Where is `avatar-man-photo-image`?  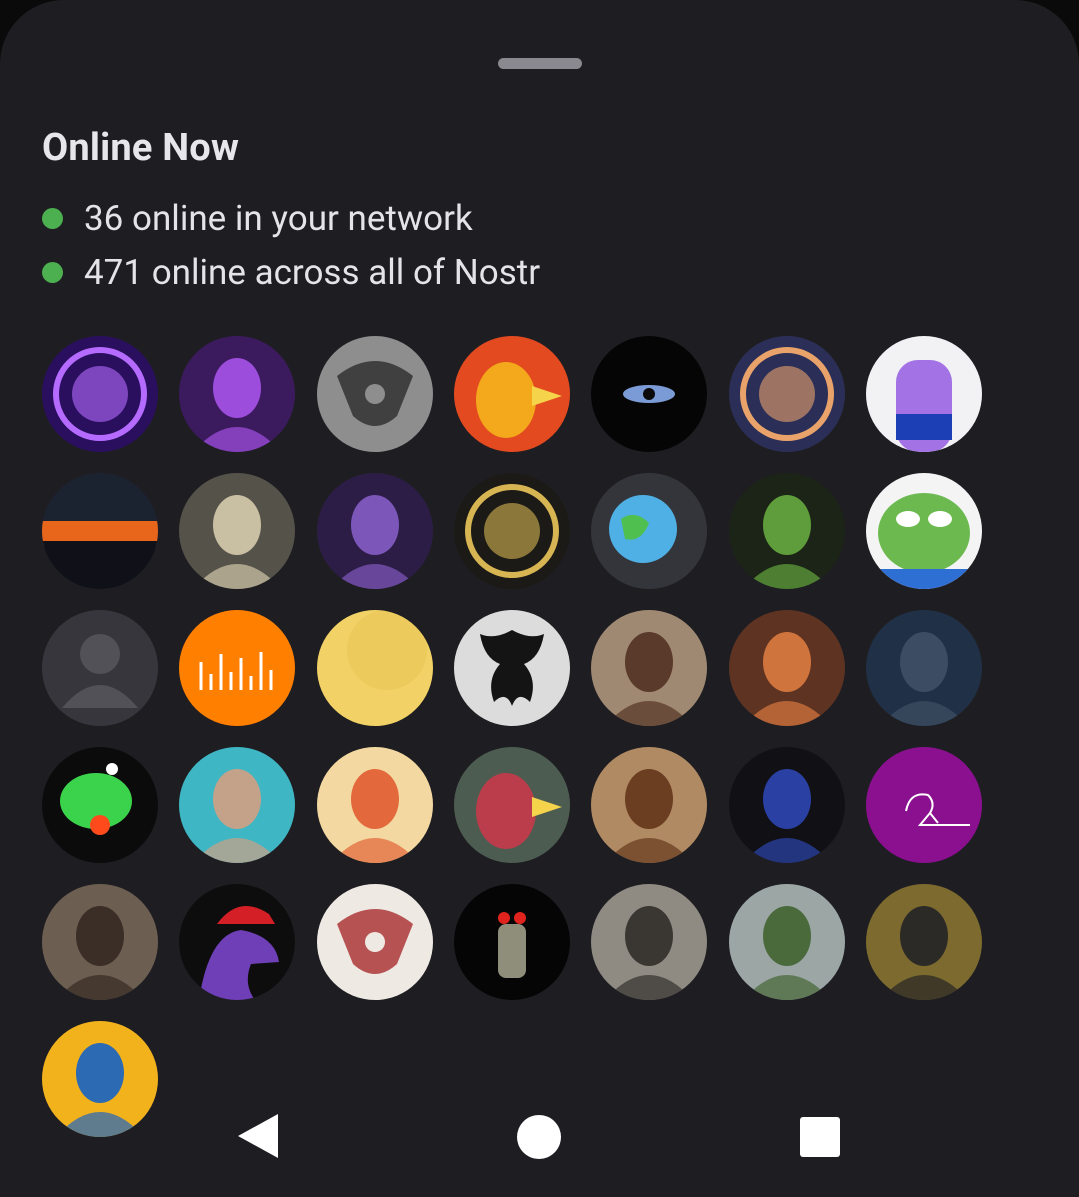 avatar-man-photo-image is located at coordinates (100, 942).